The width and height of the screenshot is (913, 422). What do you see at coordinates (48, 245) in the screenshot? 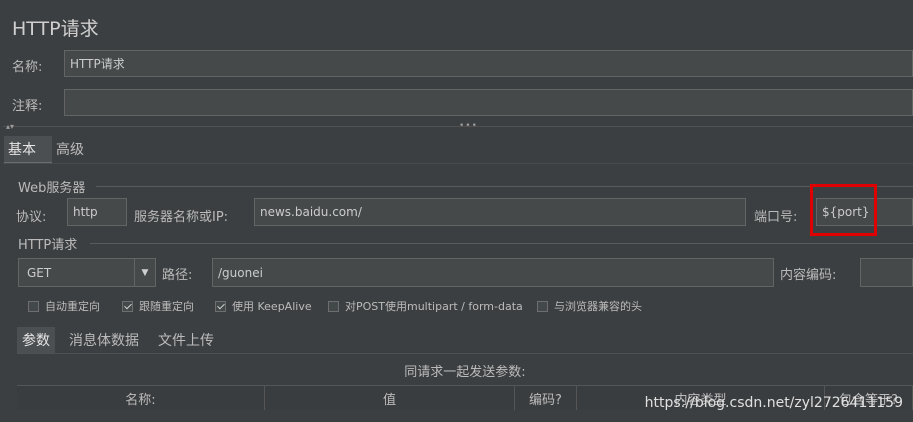
I see `http-request-section-title: HTTP请求` at bounding box center [48, 245].